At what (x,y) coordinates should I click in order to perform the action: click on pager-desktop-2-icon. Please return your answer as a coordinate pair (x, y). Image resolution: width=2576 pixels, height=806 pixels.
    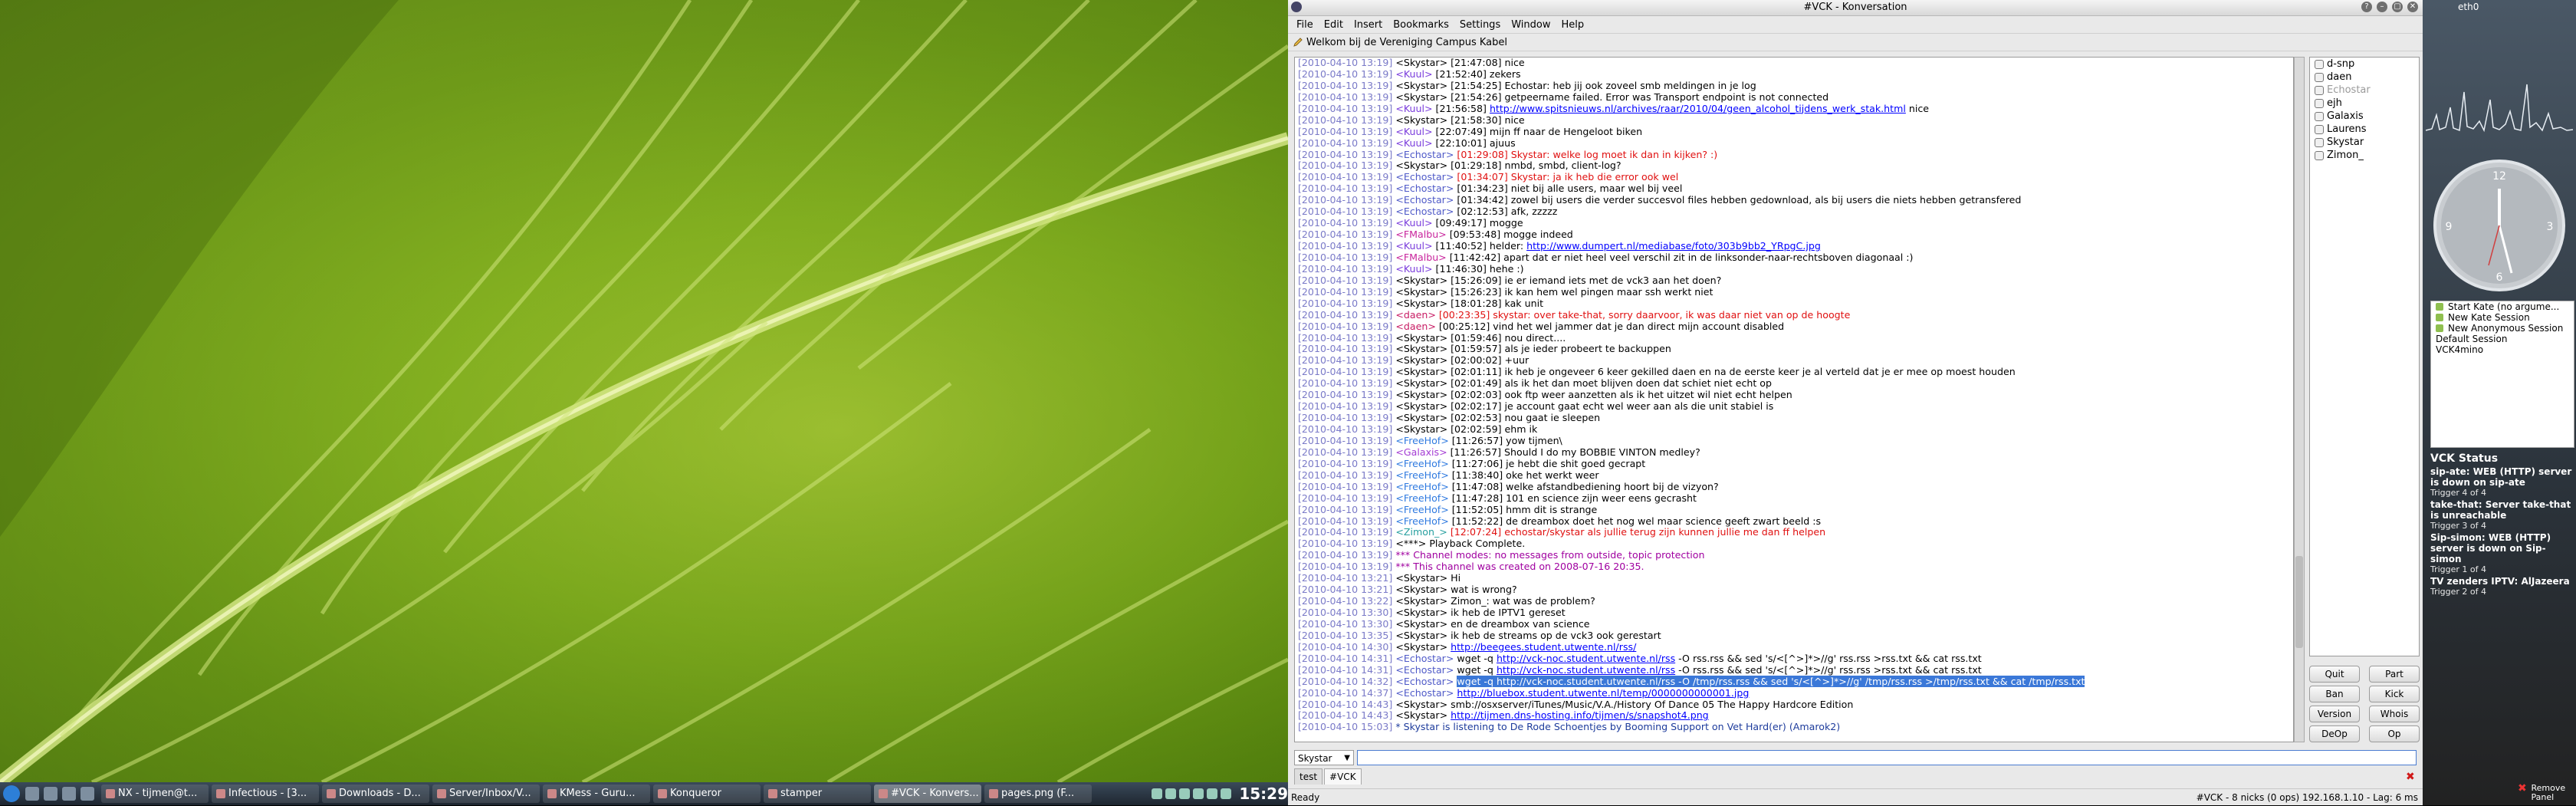
    Looking at the image, I should click on (87, 794).